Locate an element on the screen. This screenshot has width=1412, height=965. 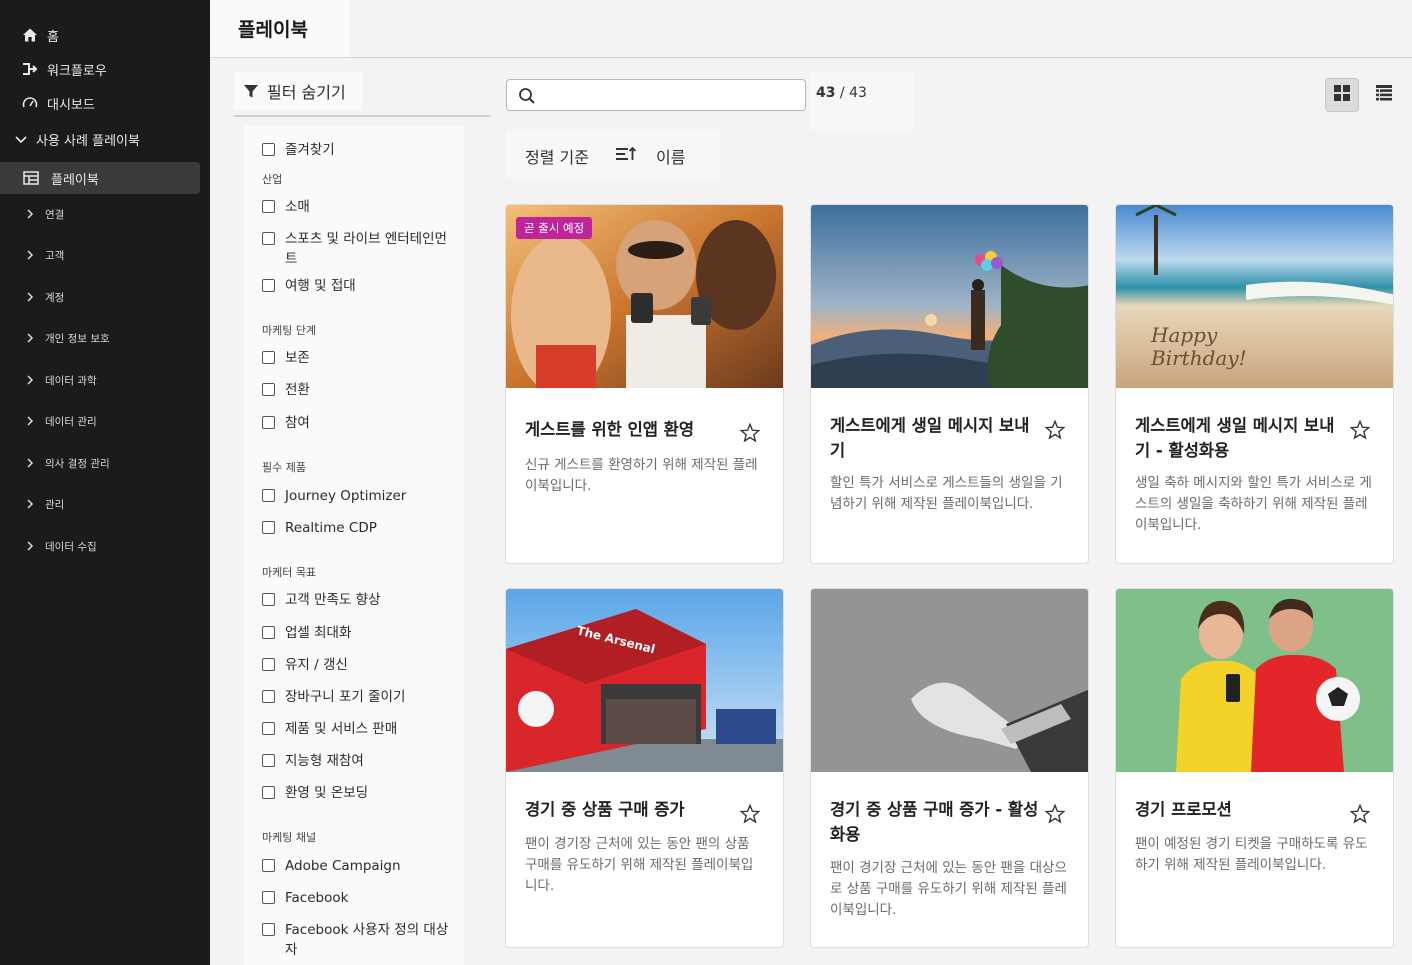
filter-checkbox: 여행 및 접대 is located at coordinates (356, 286).